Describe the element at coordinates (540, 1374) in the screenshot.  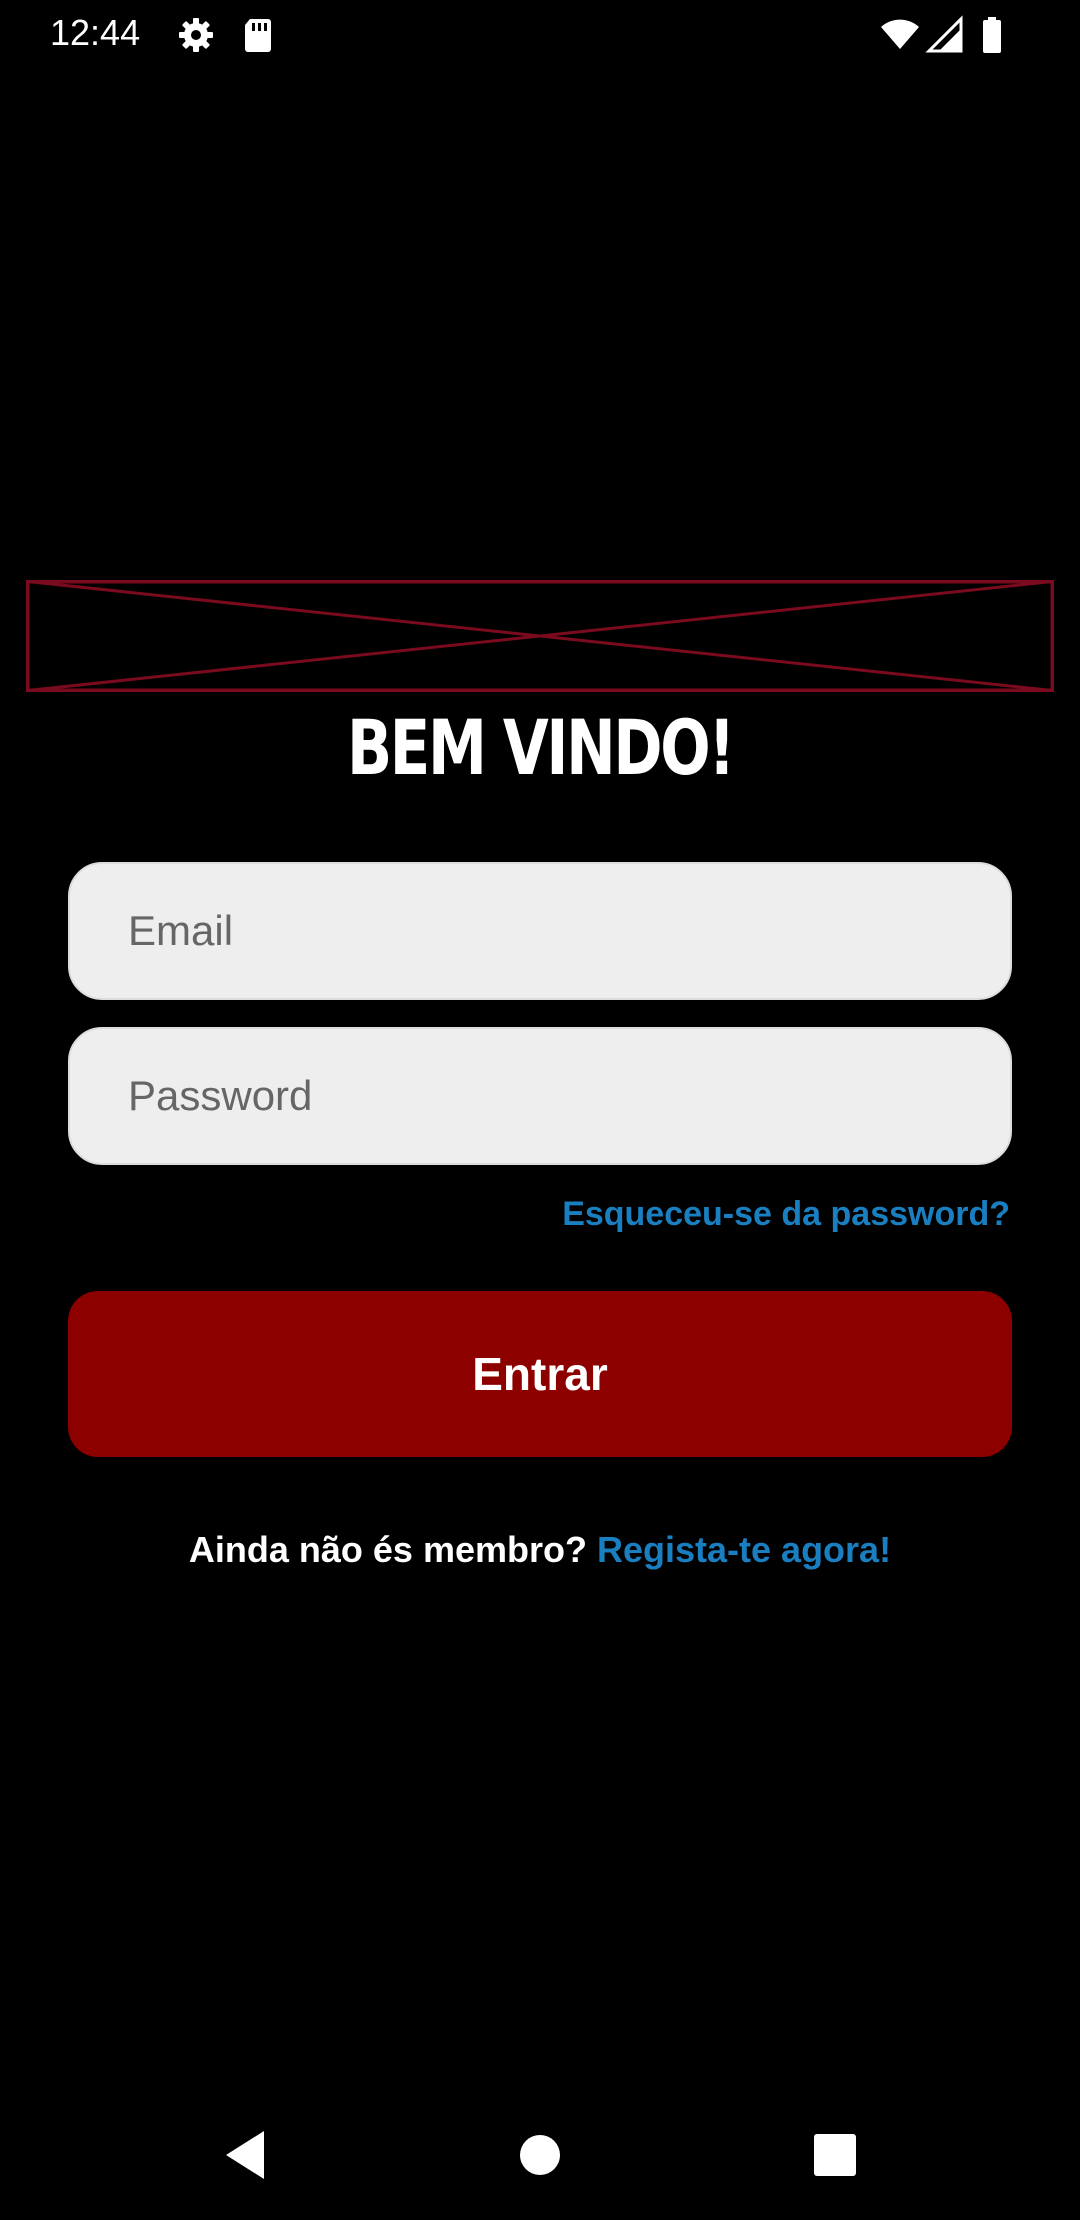
I see `login-button: Entrar` at that location.